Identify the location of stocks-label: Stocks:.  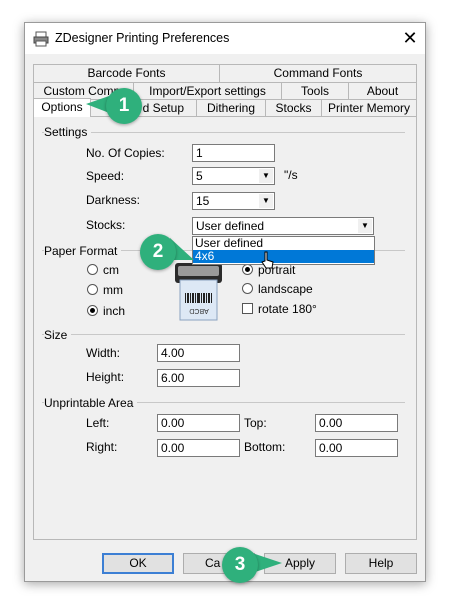
(106, 225).